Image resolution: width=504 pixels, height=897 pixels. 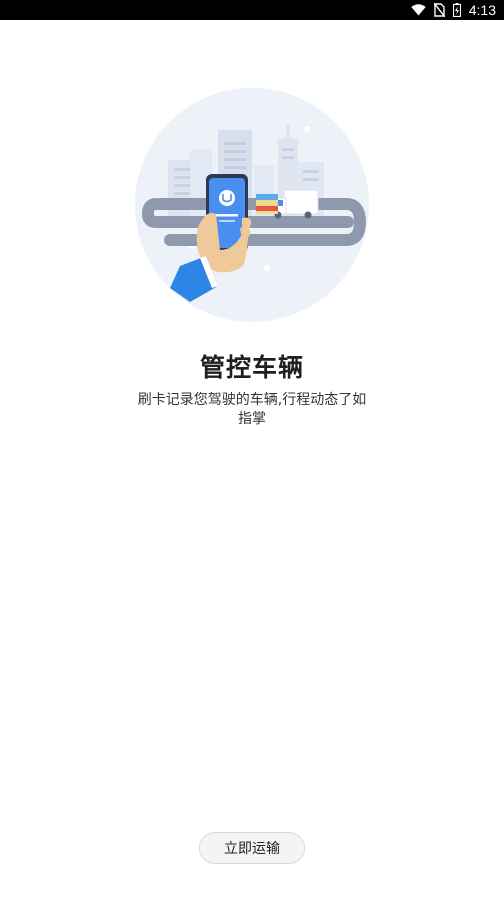 I want to click on status-time: 4:13, so click(x=482, y=10).